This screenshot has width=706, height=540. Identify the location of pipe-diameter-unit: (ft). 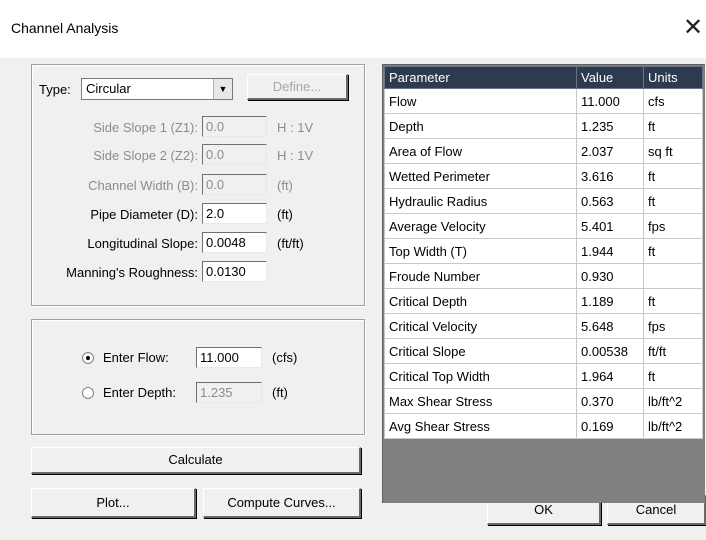
(285, 214).